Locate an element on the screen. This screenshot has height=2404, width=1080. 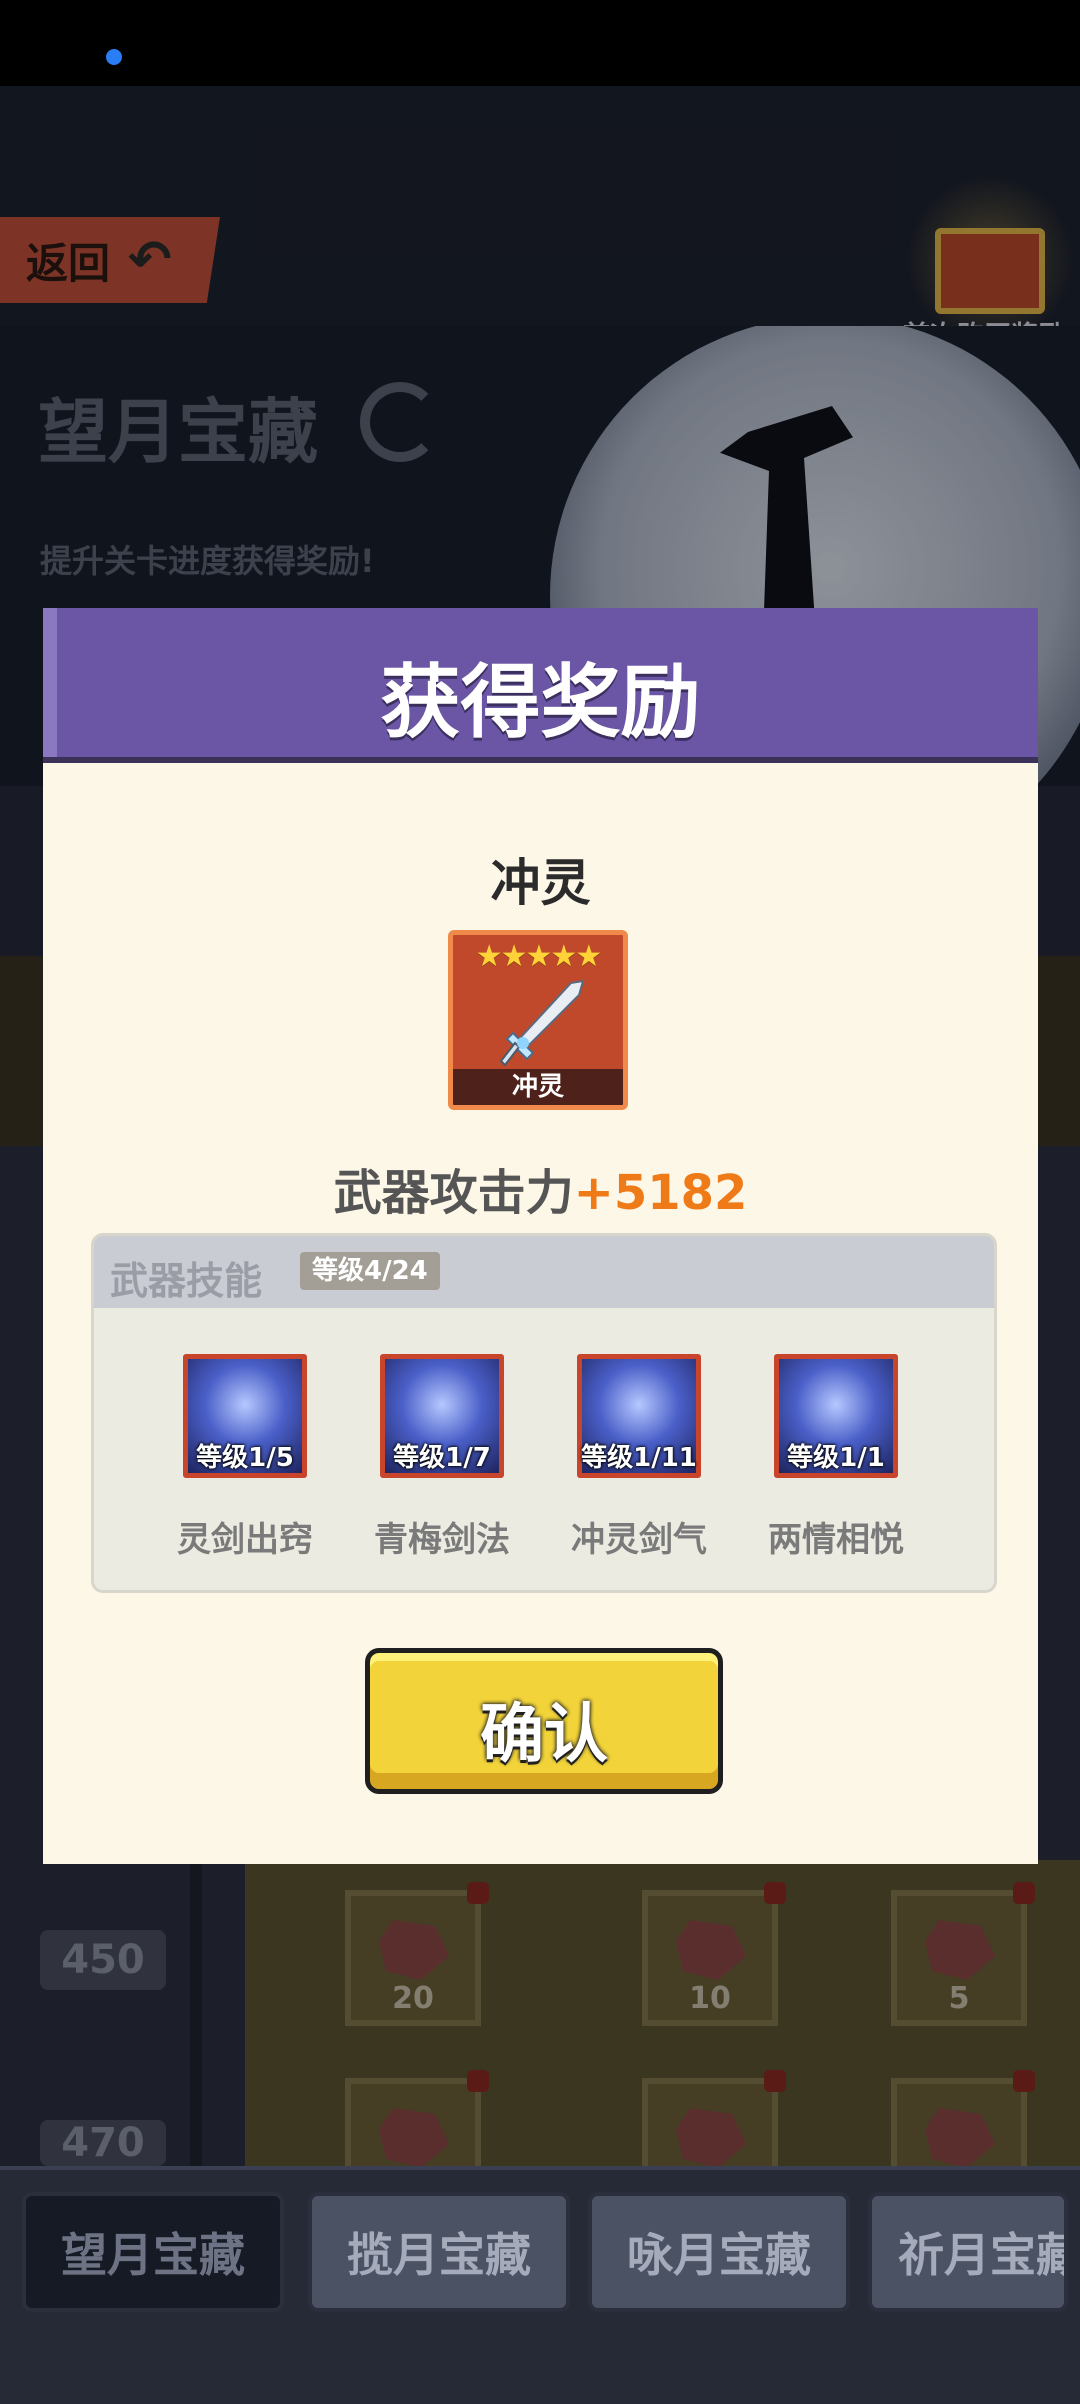
star-rating: ★★★★★ is located at coordinates (538, 956).